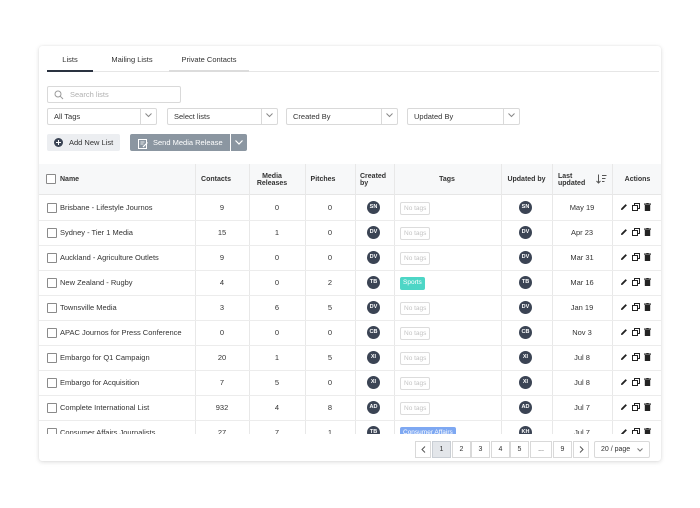  I want to click on pagination-page-3: 3, so click(480, 449).